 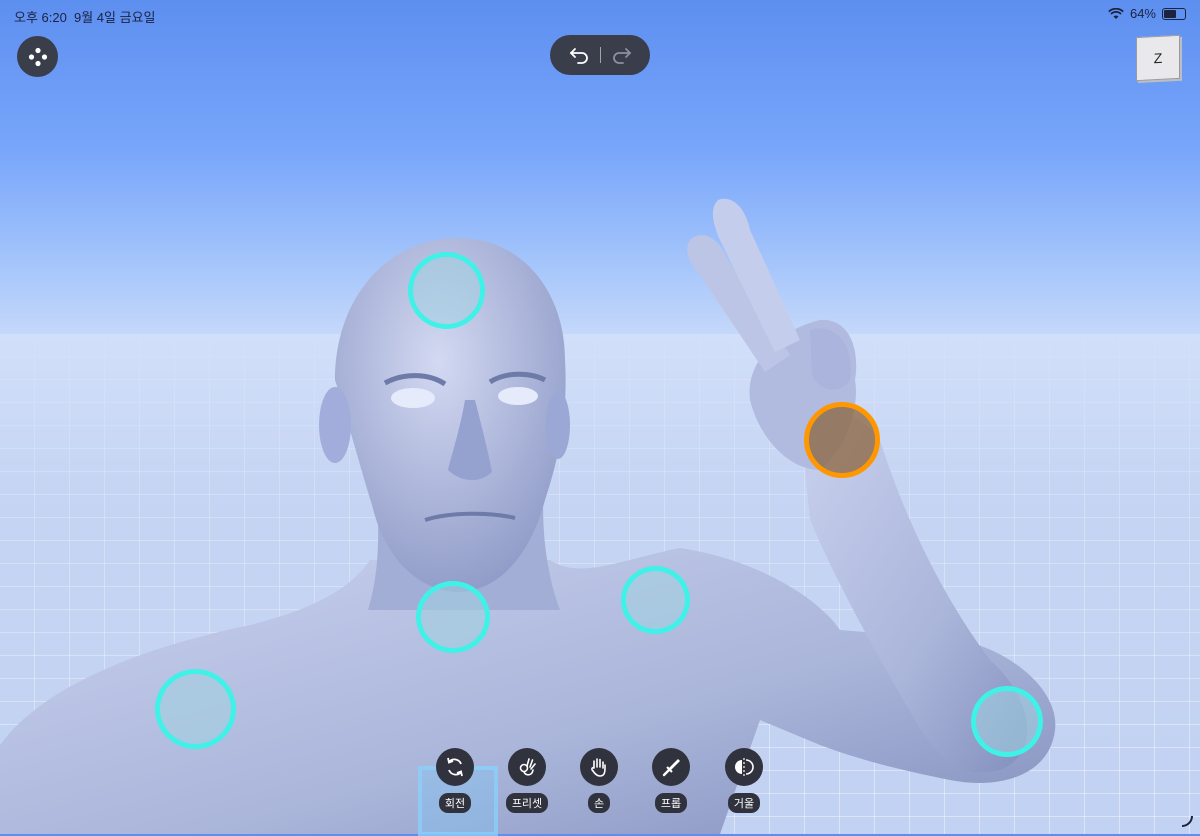 I want to click on joint-wrist-selected, so click(x=842, y=440).